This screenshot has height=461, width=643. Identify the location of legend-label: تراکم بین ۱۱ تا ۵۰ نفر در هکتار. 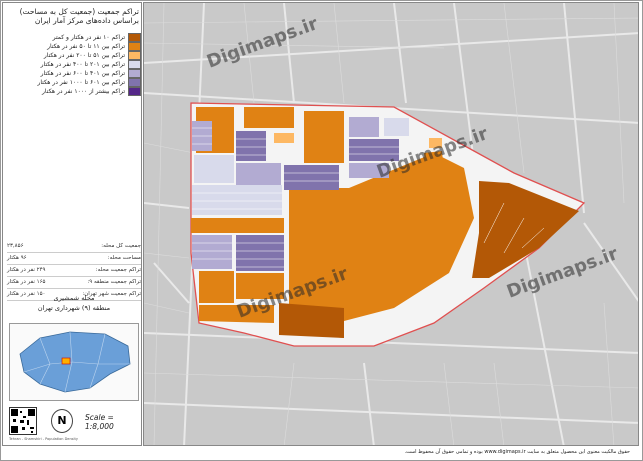
(86, 46).